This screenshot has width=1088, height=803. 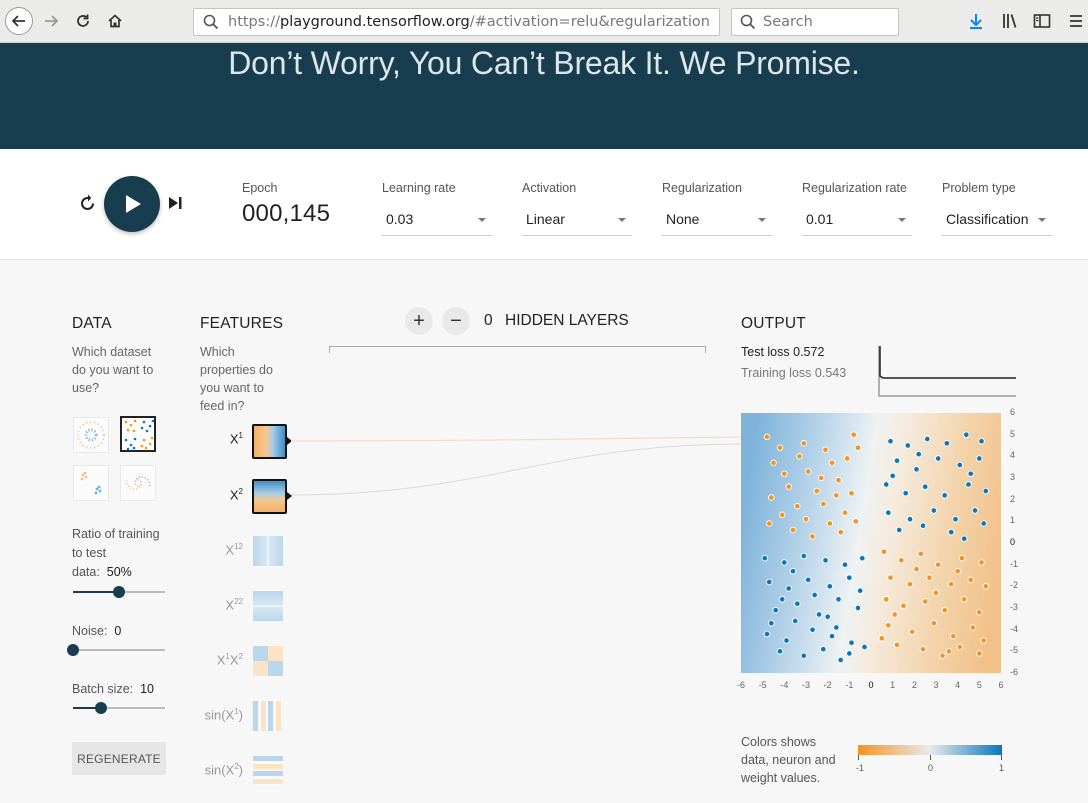 I want to click on add-layer-button: +, so click(x=419, y=321).